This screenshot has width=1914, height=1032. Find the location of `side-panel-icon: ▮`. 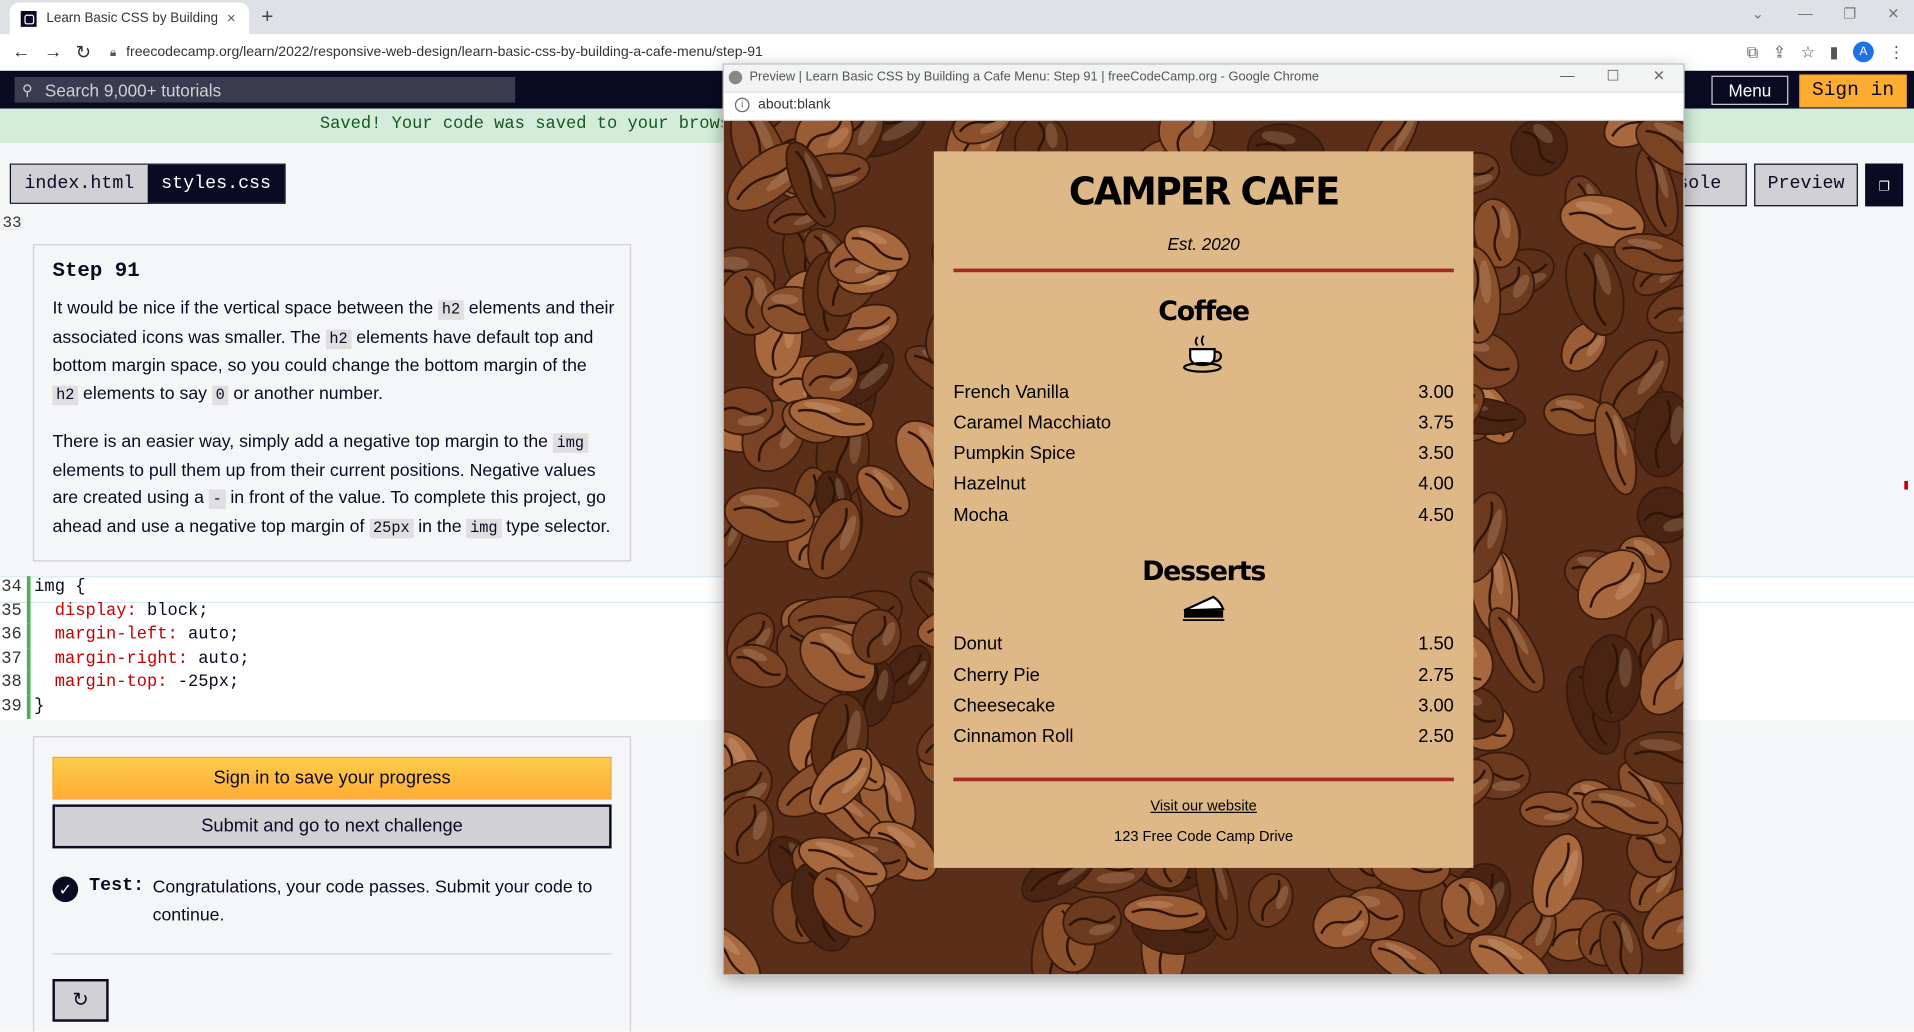

side-panel-icon: ▮ is located at coordinates (1834, 52).